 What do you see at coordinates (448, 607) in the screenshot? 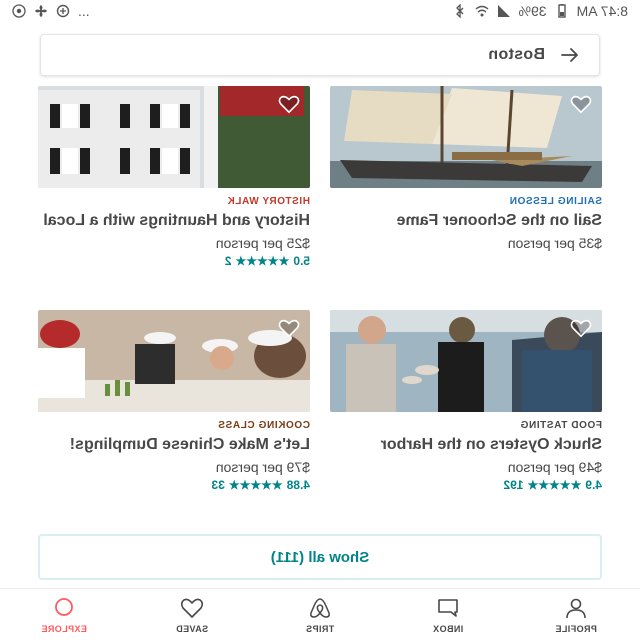
I see `chat-icon` at bounding box center [448, 607].